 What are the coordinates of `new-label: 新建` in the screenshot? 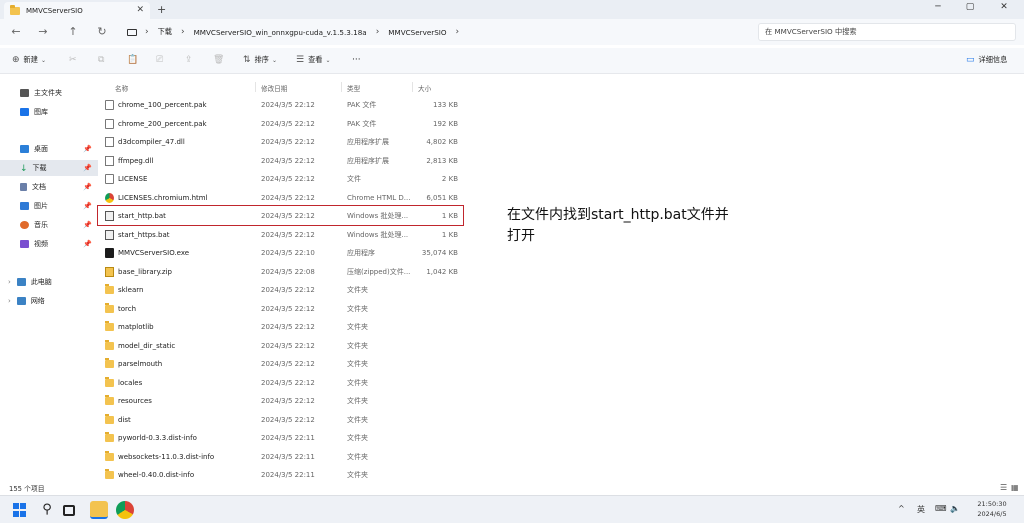 It's located at (30, 59).